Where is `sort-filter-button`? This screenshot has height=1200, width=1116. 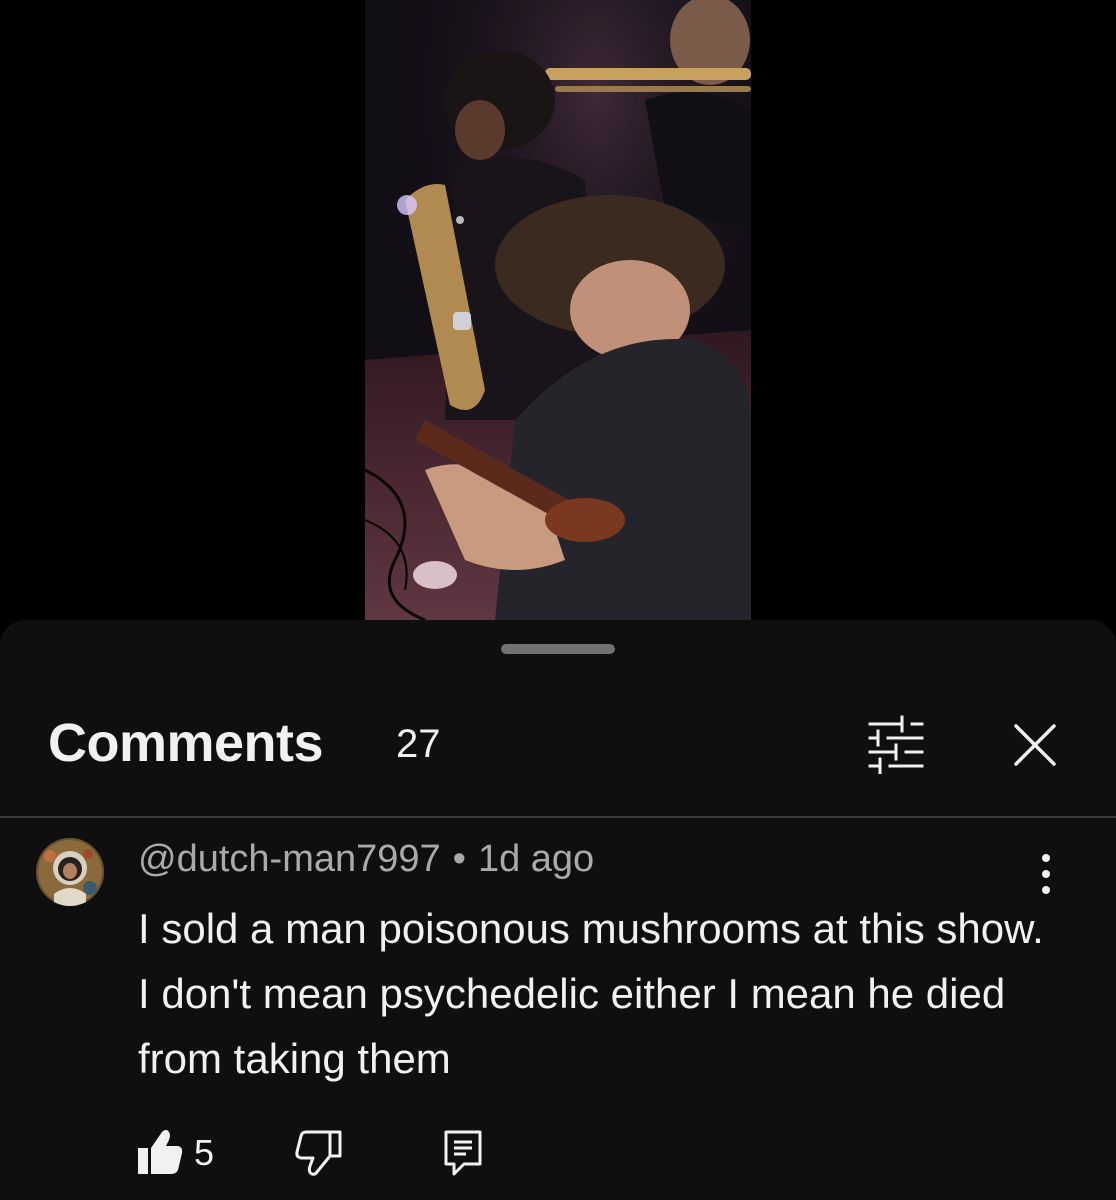
sort-filter-button is located at coordinates (897, 744).